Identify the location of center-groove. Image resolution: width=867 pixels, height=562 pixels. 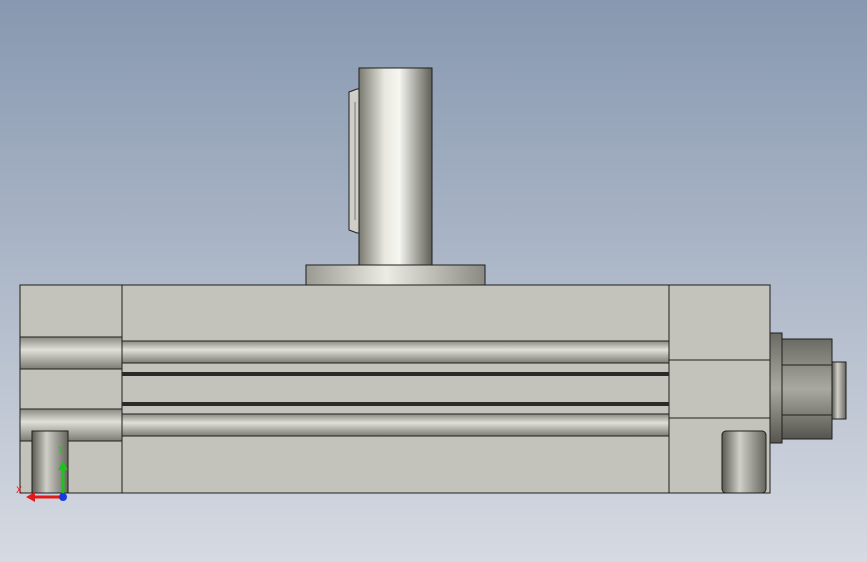
(395, 374).